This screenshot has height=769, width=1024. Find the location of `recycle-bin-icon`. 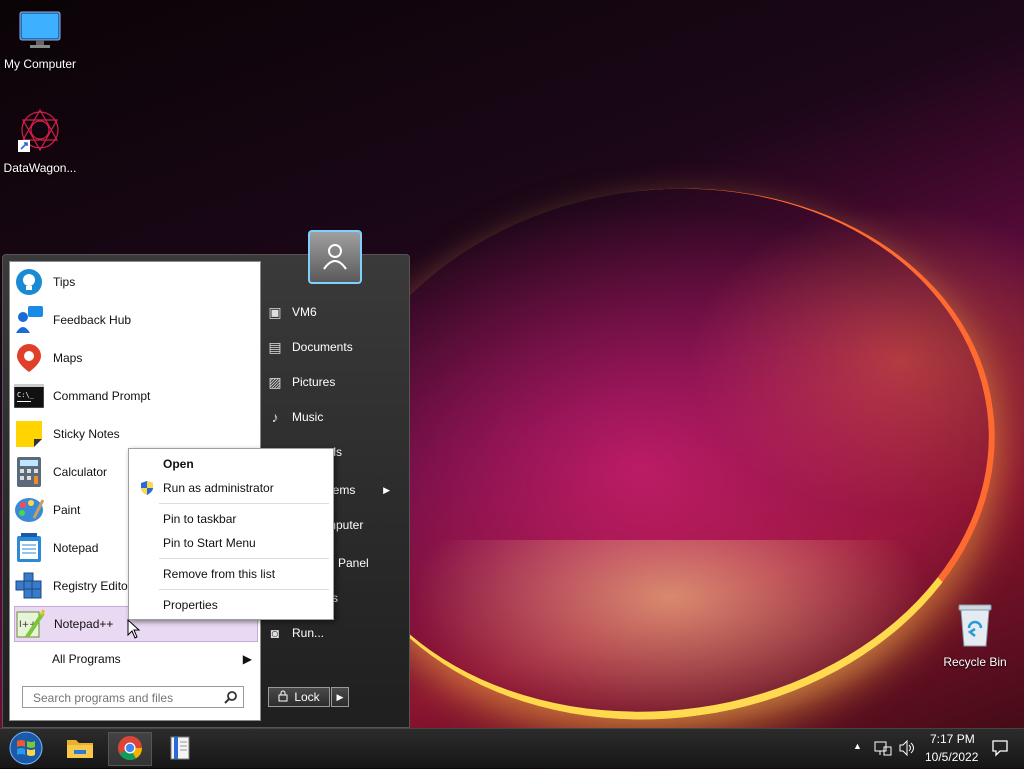

recycle-bin-icon is located at coordinates (975, 627).